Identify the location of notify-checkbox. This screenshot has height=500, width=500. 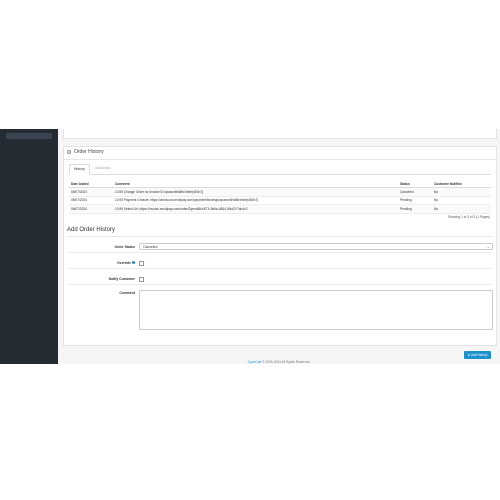
(141, 279).